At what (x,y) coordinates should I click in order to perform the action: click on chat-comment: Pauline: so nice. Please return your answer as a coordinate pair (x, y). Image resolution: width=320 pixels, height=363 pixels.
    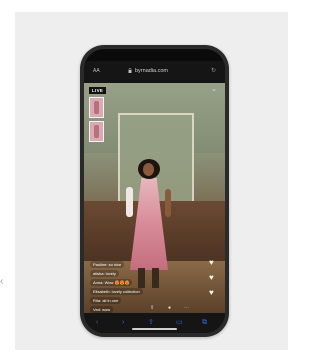
    Looking at the image, I should click on (107, 264).